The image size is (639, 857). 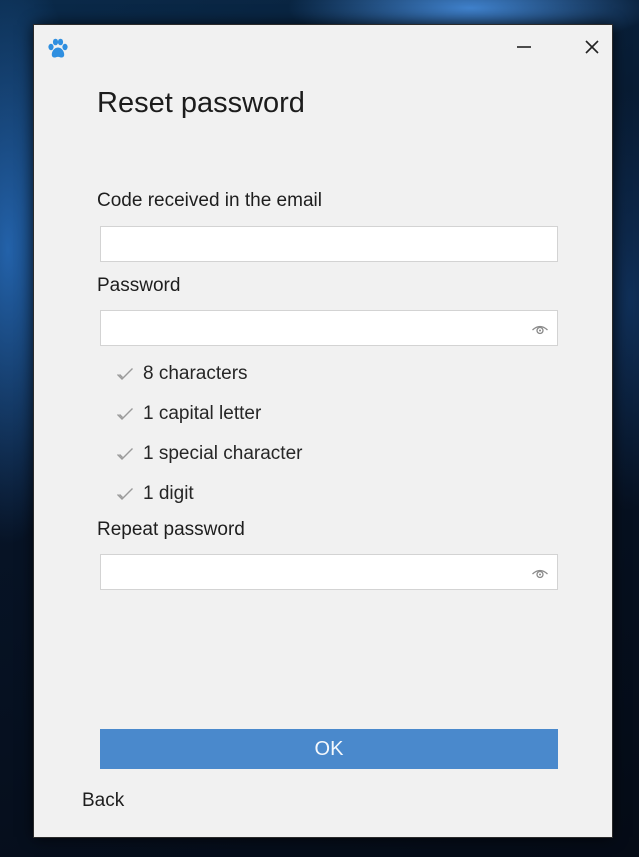 What do you see at coordinates (58, 49) in the screenshot?
I see `paw-icon` at bounding box center [58, 49].